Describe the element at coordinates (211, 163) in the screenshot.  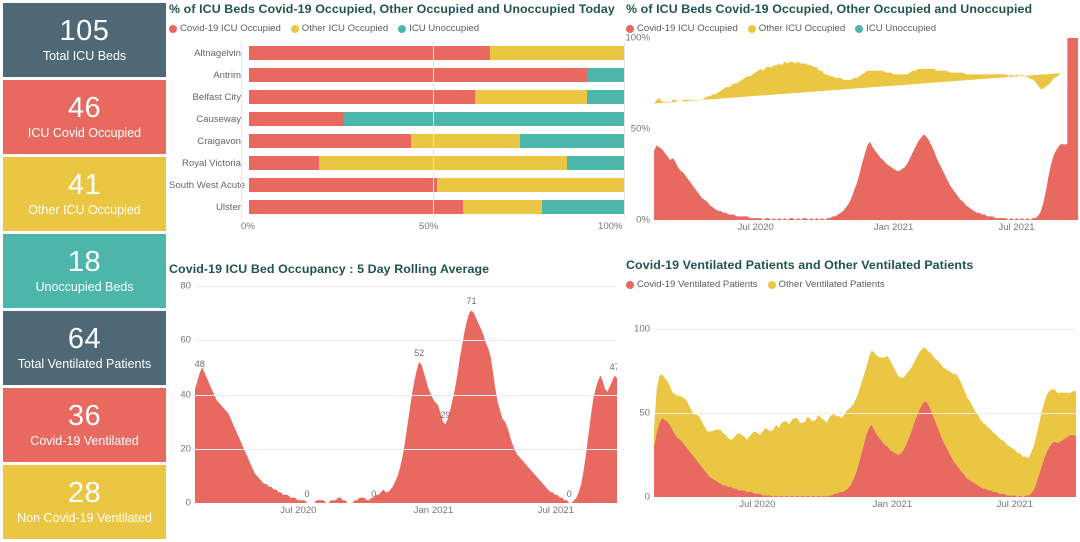
I see `bar-category-label: Royal Victoria` at that location.